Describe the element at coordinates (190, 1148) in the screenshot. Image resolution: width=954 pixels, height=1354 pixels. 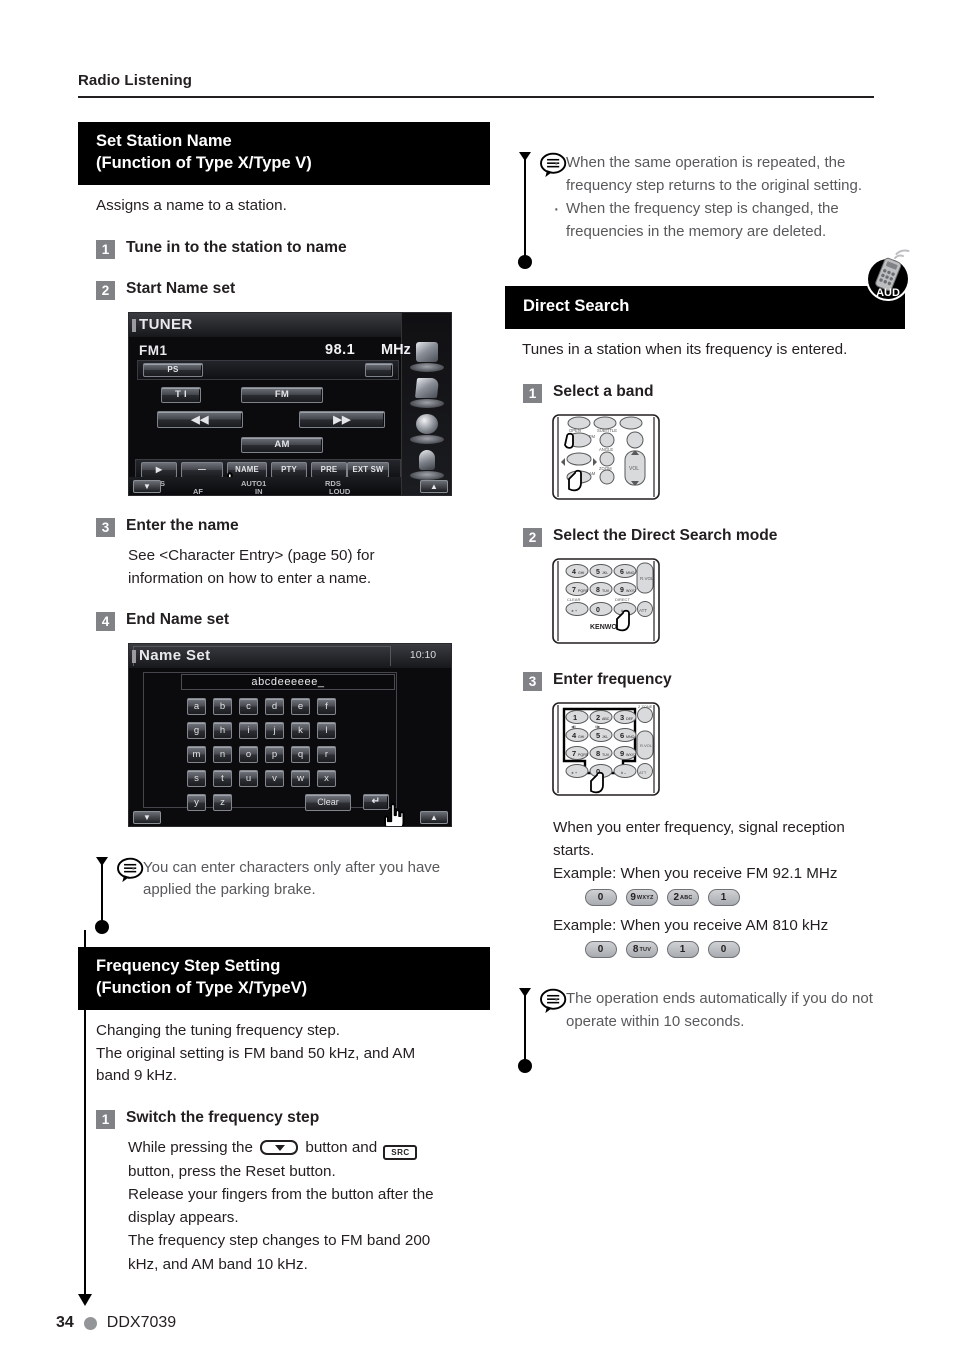
I see `body-part1: While pressing the` at that location.